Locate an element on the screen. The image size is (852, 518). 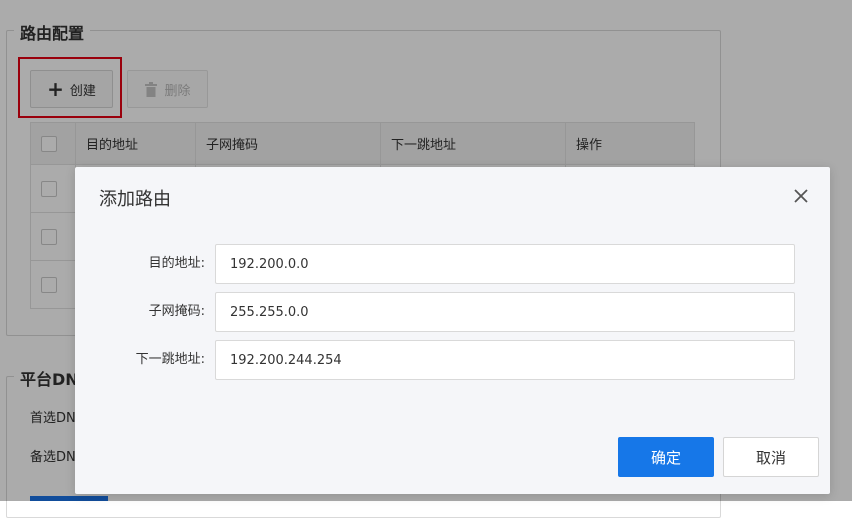
confirm-button: 确定 is located at coordinates (666, 457).